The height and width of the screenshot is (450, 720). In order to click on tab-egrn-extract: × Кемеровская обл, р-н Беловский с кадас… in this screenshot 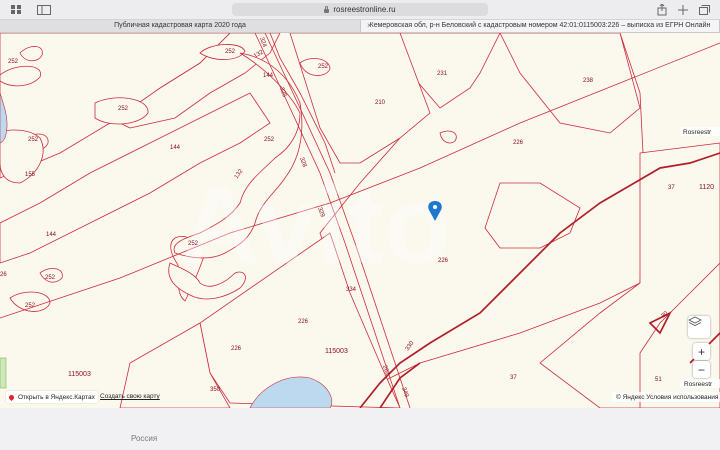, I will do `click(540, 26)`.